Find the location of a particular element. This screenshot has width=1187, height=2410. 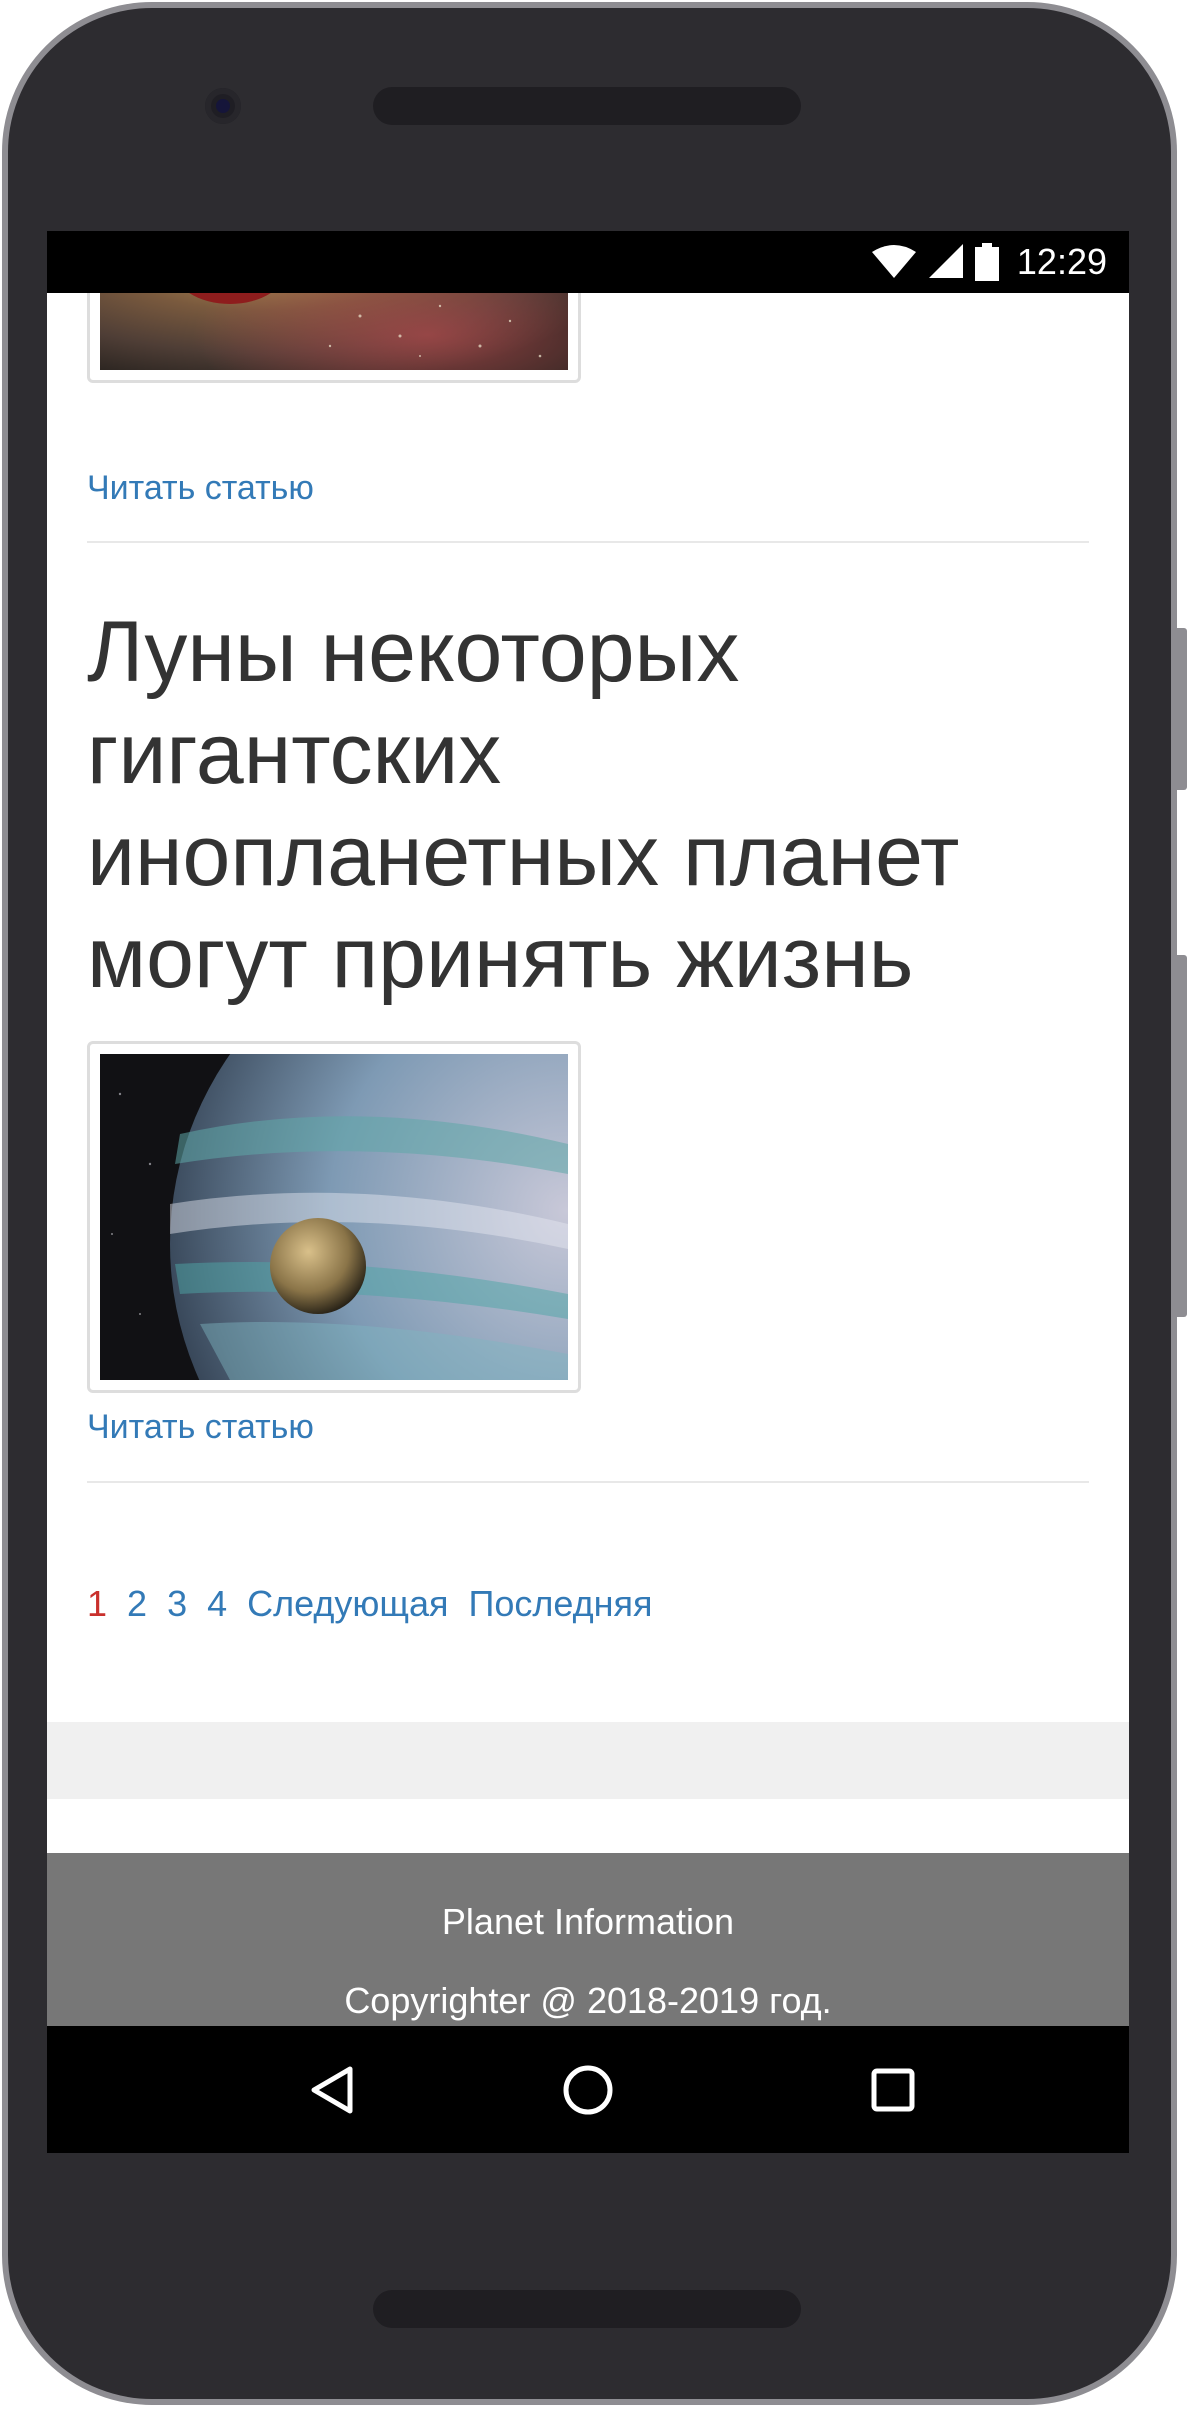

battery-icon is located at coordinates (986, 262).